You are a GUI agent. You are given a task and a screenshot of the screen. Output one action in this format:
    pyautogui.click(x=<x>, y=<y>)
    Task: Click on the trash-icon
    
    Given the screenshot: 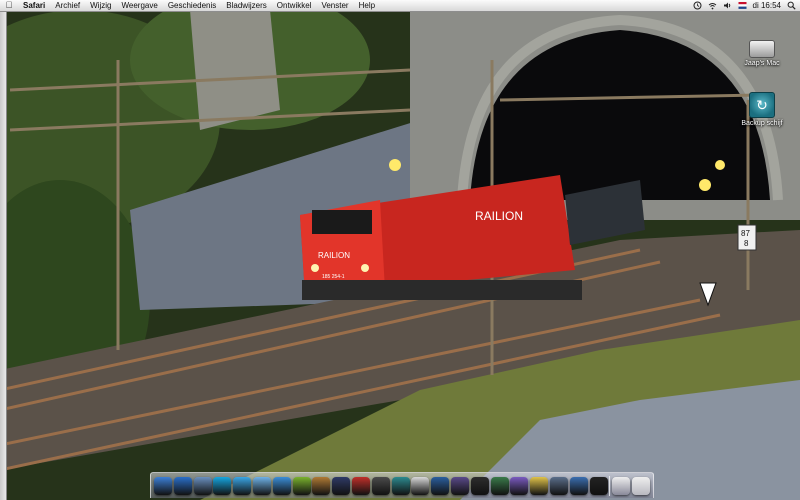 What is the action you would take?
    pyautogui.click(x=640, y=485)
    